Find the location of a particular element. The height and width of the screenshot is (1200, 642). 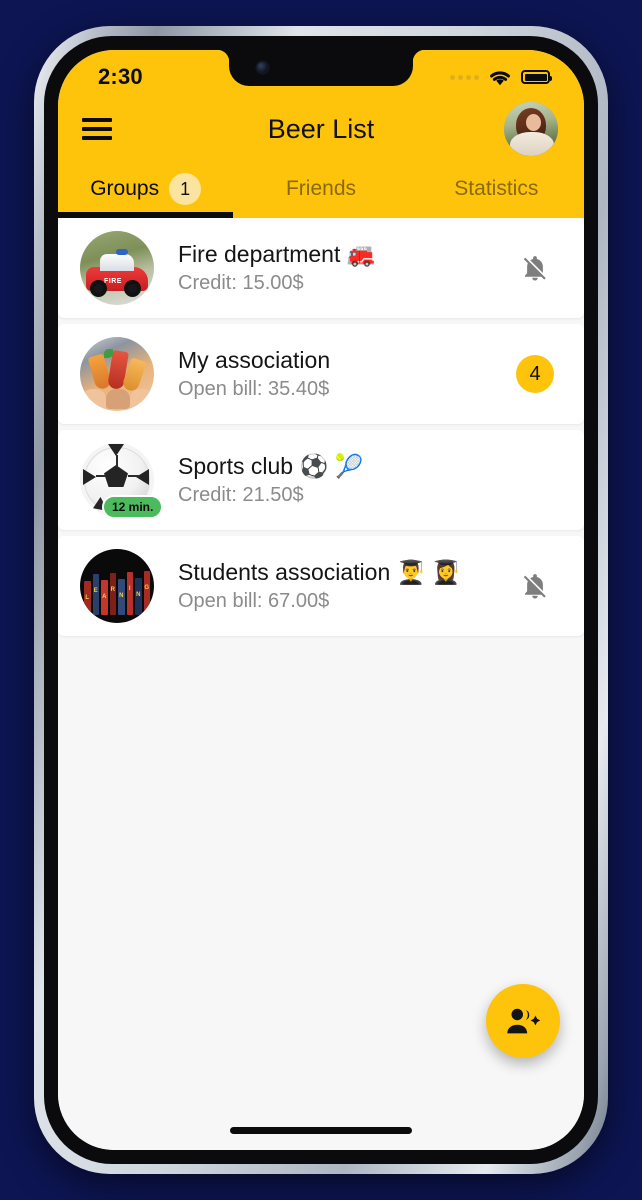

group-avatar: LEARNING is located at coordinates (117, 586).